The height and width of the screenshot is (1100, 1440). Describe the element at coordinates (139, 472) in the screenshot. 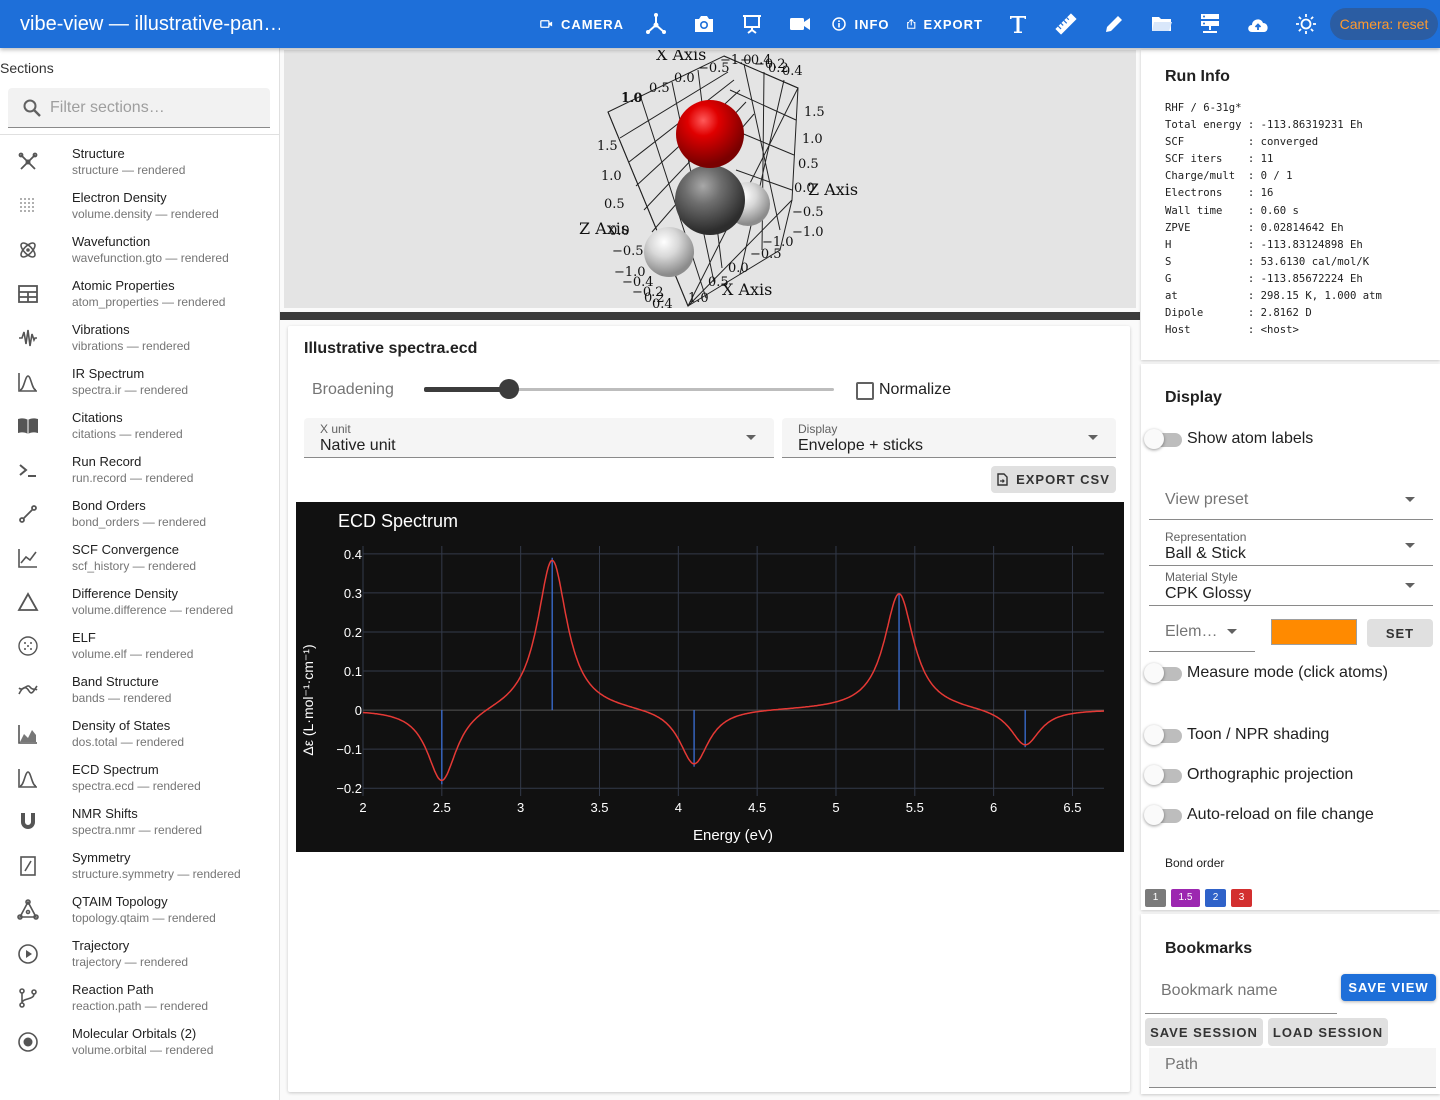

I see `sidebar-item-run-record: Run Record run.record — rendered` at that location.